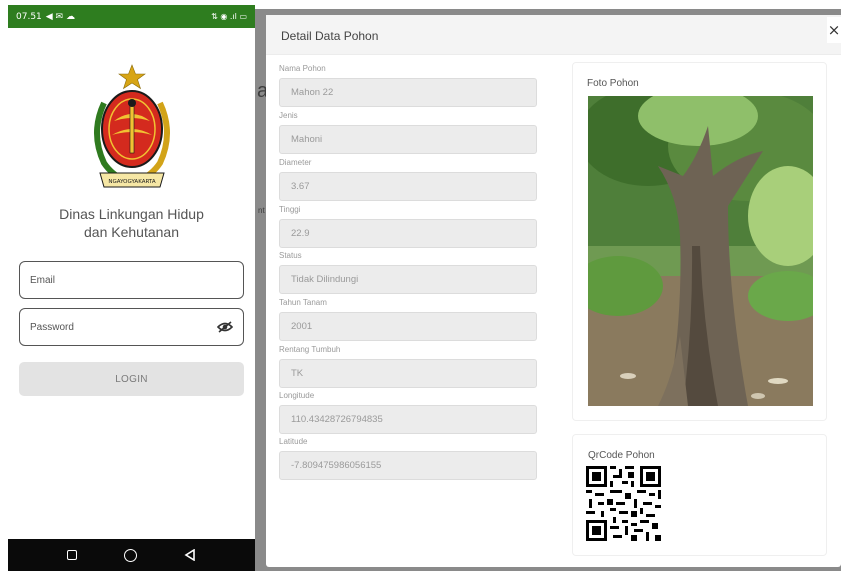  What do you see at coordinates (408, 139) in the screenshot?
I see `field-jenis: Mahoni` at bounding box center [408, 139].